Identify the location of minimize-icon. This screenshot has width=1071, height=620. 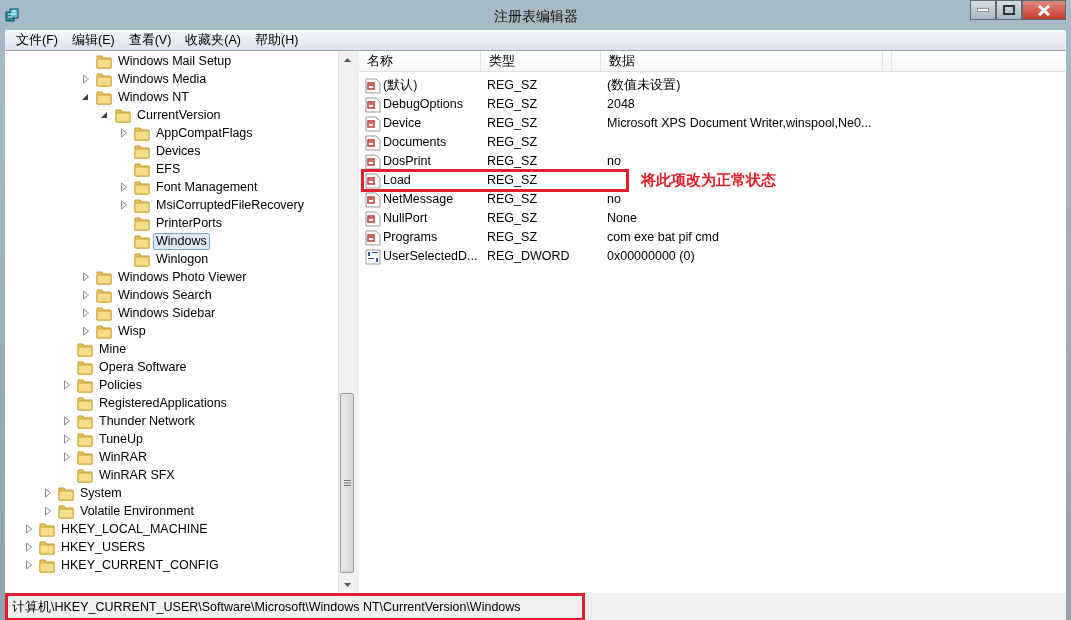
(983, 10).